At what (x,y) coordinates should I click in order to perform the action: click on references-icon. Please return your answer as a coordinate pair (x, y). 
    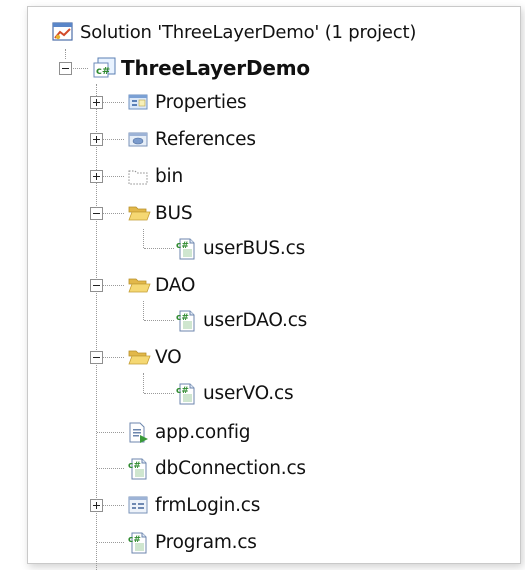
    Looking at the image, I should click on (138, 139).